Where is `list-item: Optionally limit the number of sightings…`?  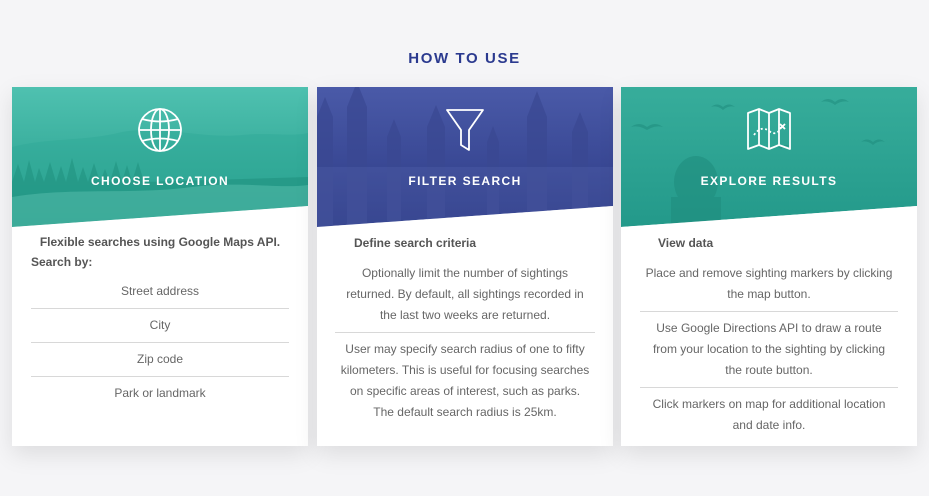
list-item: Optionally limit the number of sightings… is located at coordinates (465, 296).